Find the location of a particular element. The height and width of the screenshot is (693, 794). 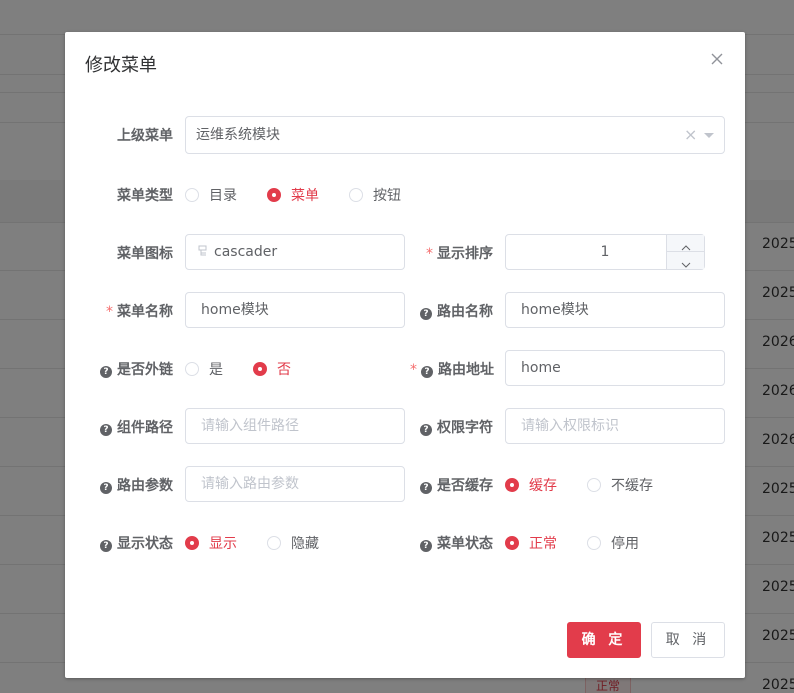

radio-label: 是 is located at coordinates (216, 370).